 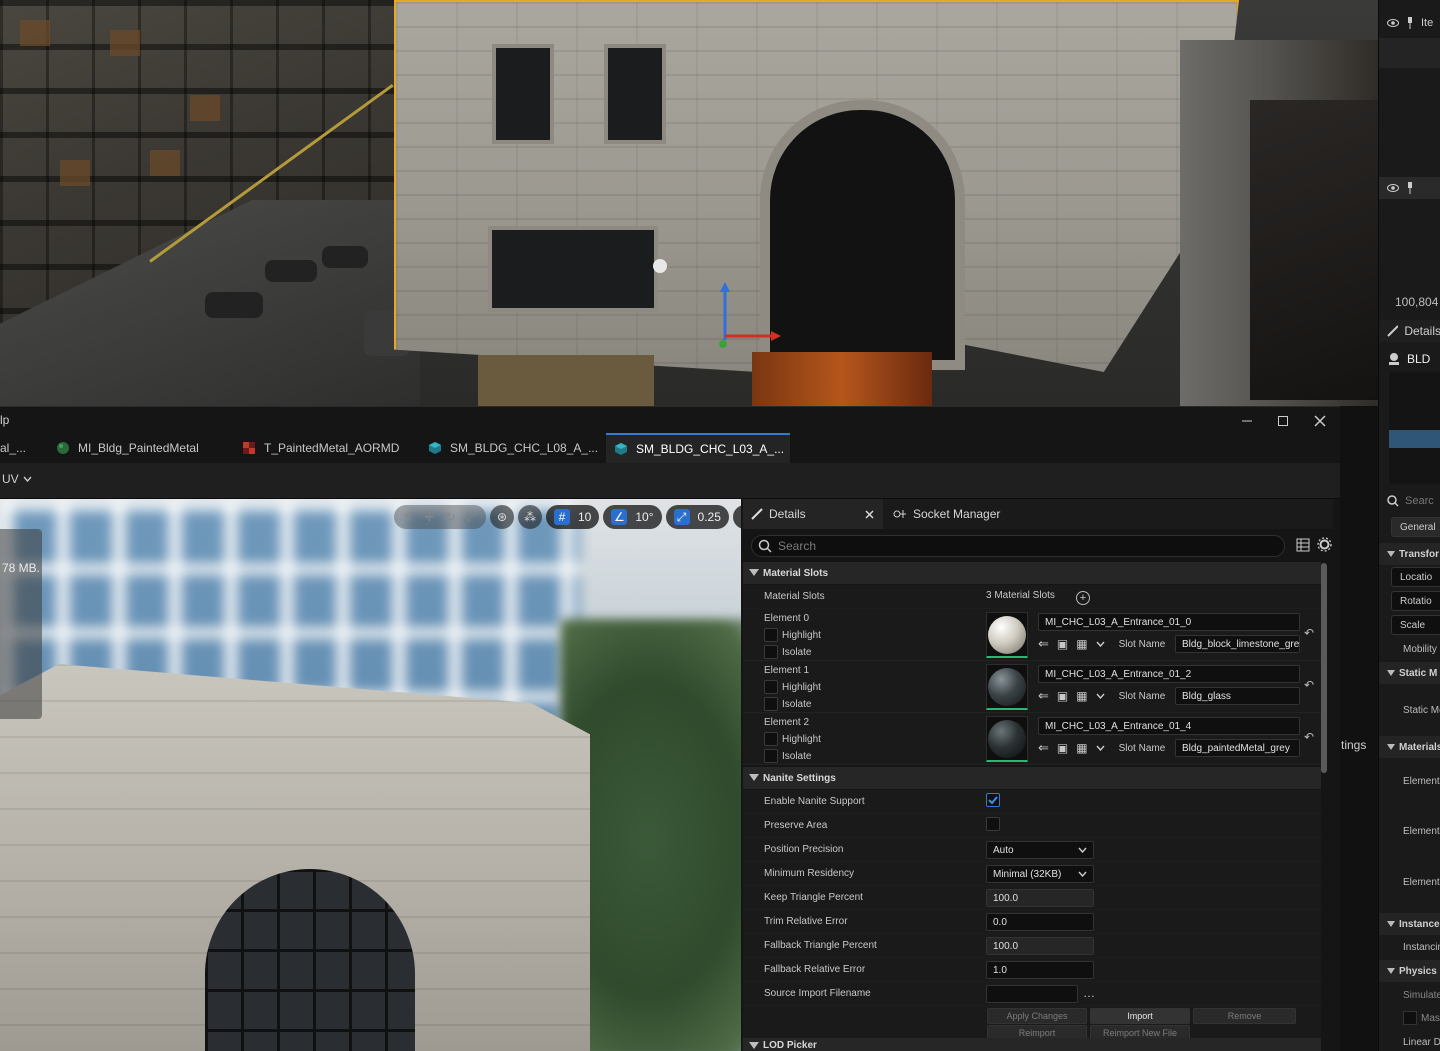 I want to click on slot-name-field: Bldg_paintedMetal_grey, so click(x=1237, y=748).